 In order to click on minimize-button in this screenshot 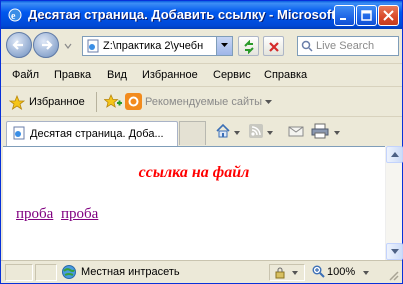, I will do `click(344, 15)`.